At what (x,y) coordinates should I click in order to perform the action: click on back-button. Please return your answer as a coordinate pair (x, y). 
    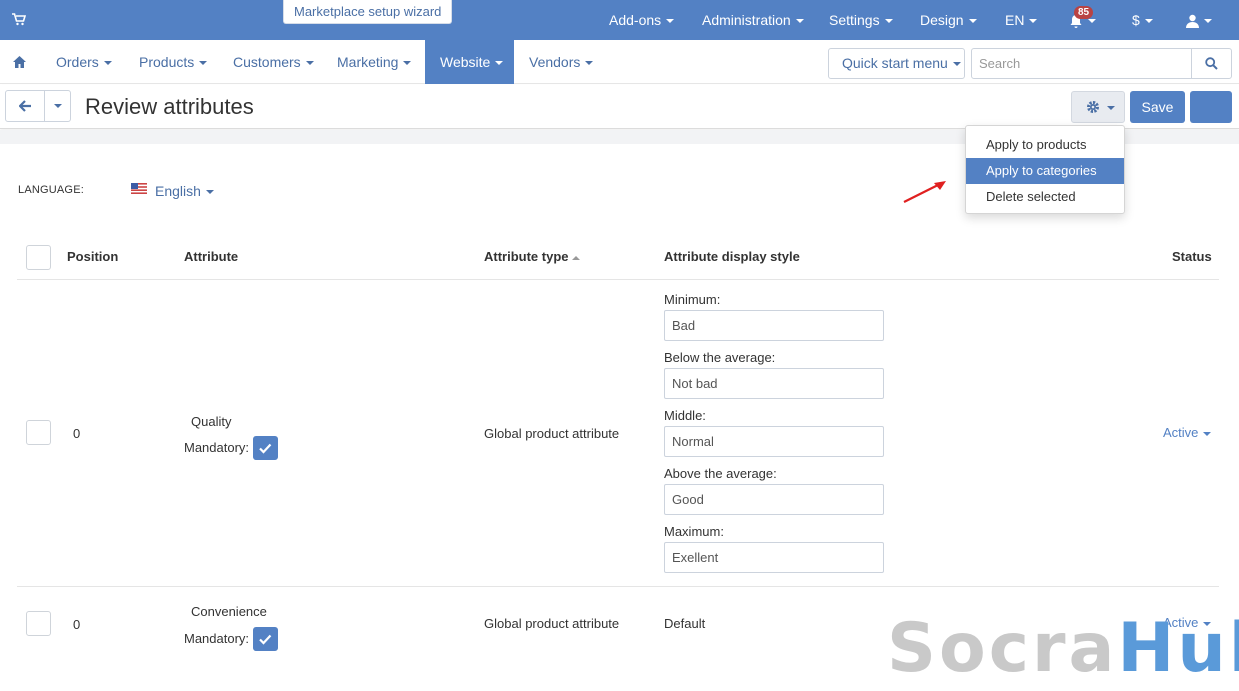
    Looking at the image, I should click on (25, 106).